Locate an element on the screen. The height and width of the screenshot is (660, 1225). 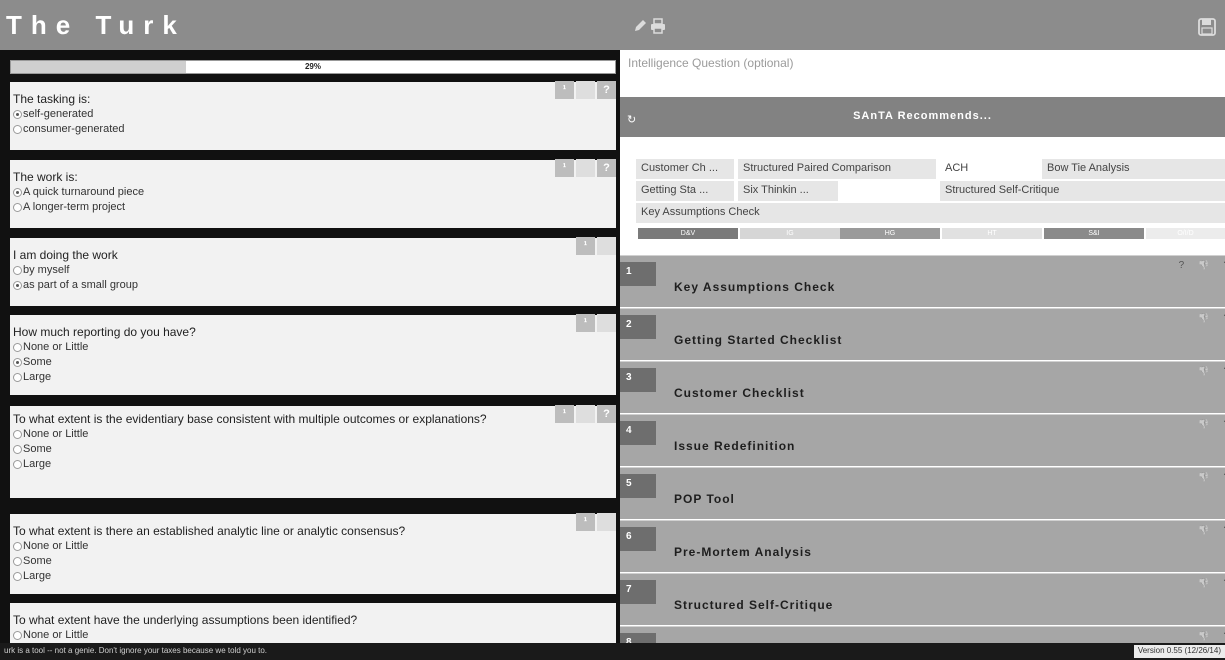
category-tab: O/I/D is located at coordinates (1185, 233).